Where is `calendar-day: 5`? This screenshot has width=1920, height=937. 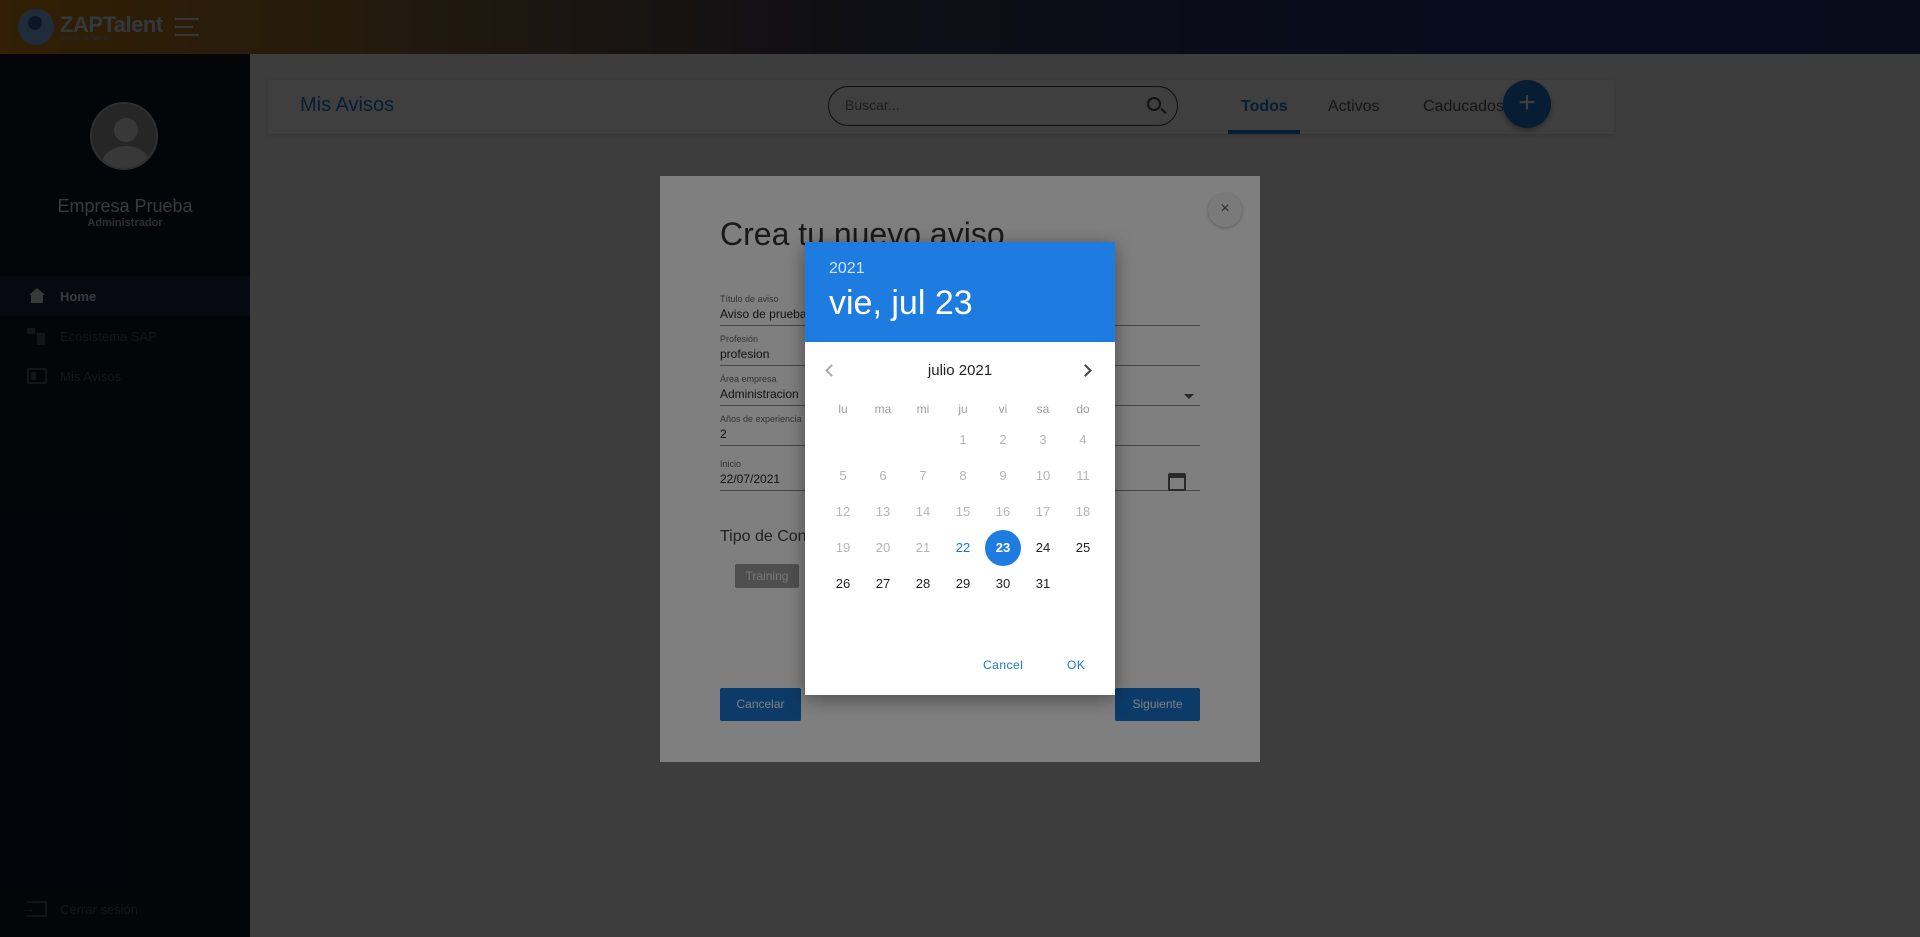 calendar-day: 5 is located at coordinates (843, 475).